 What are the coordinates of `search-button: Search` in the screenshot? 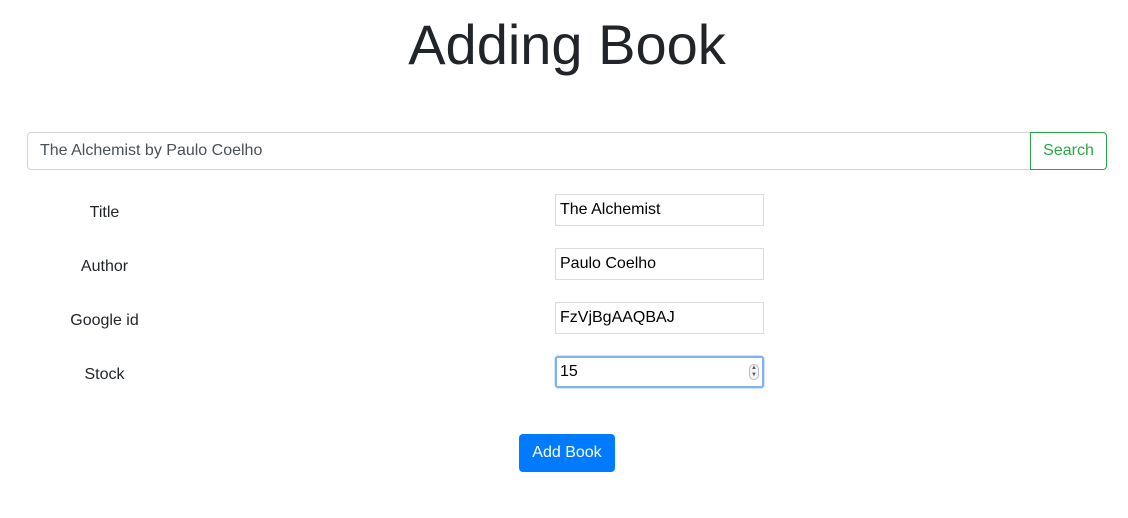 It's located at (1068, 151).